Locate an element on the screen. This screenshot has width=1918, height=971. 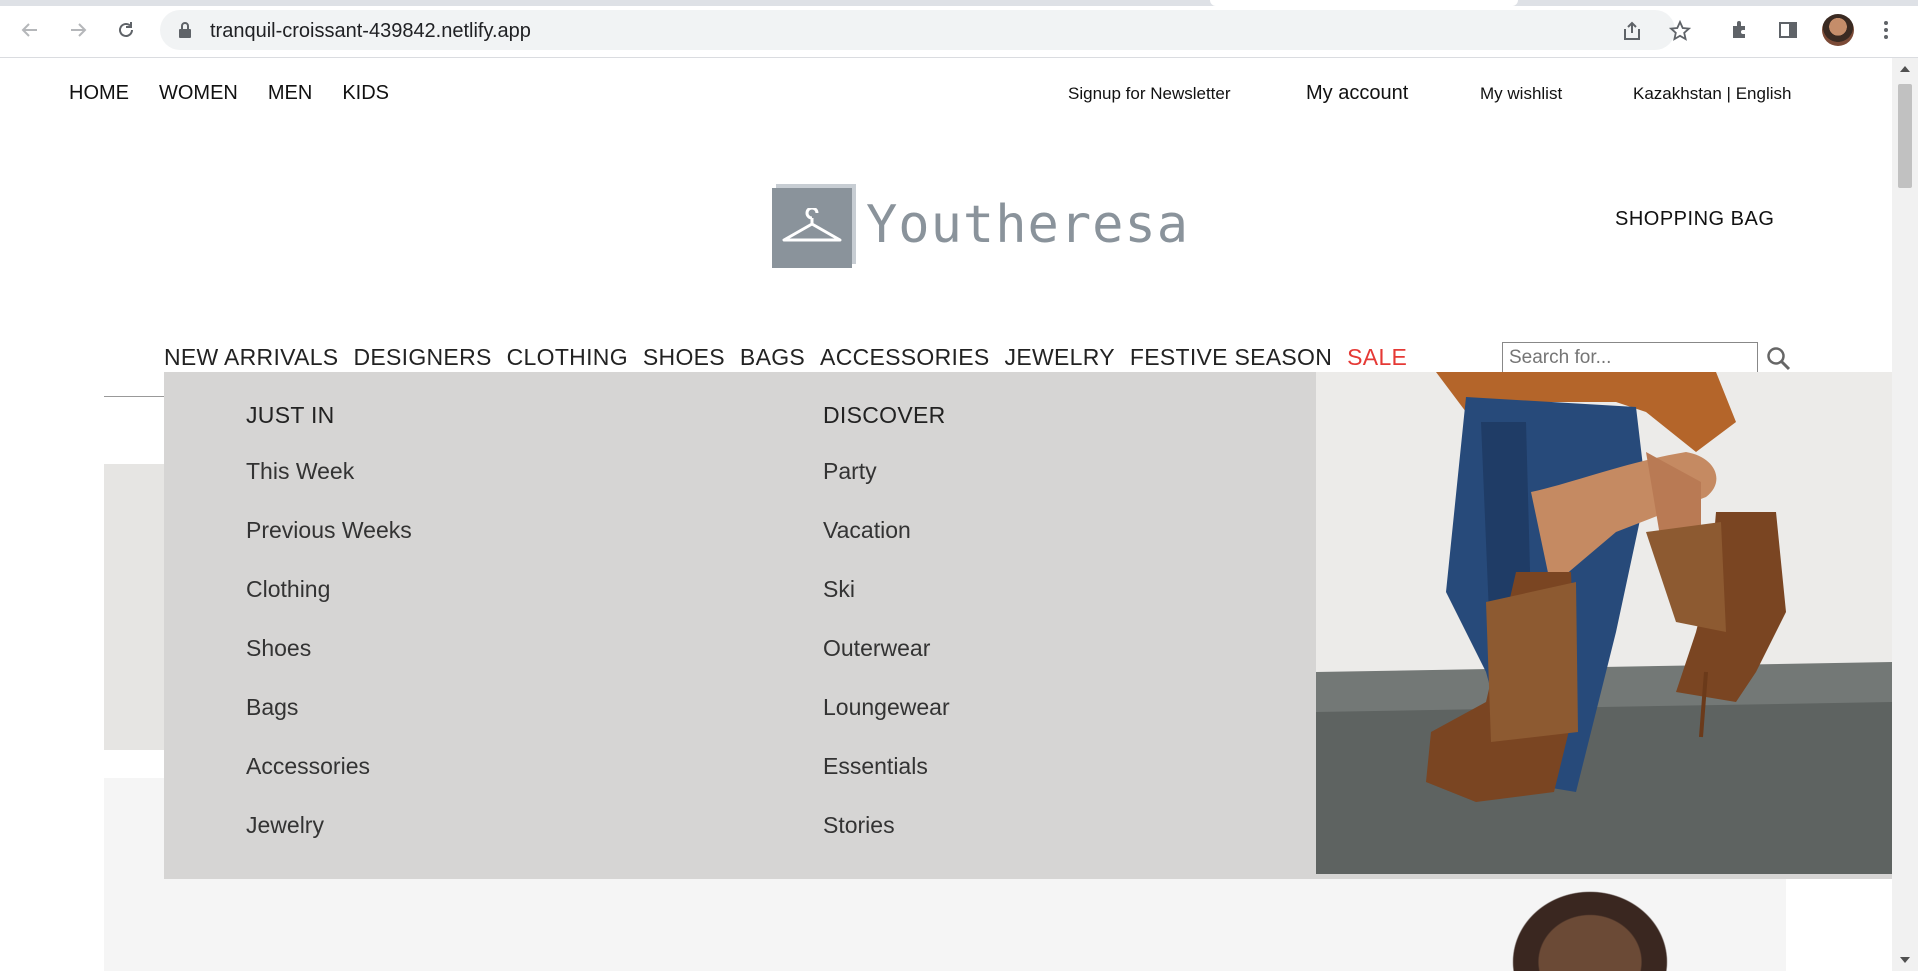
browser-toolbar: tranquil-croissant-439842.netlify.app is located at coordinates (959, 29).